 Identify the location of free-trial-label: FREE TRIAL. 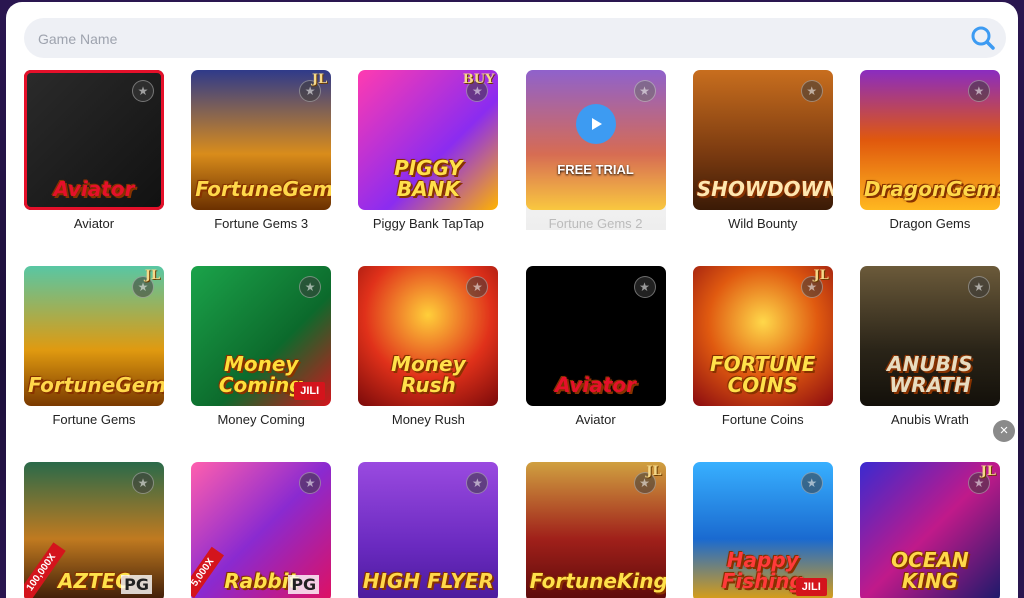
(595, 169).